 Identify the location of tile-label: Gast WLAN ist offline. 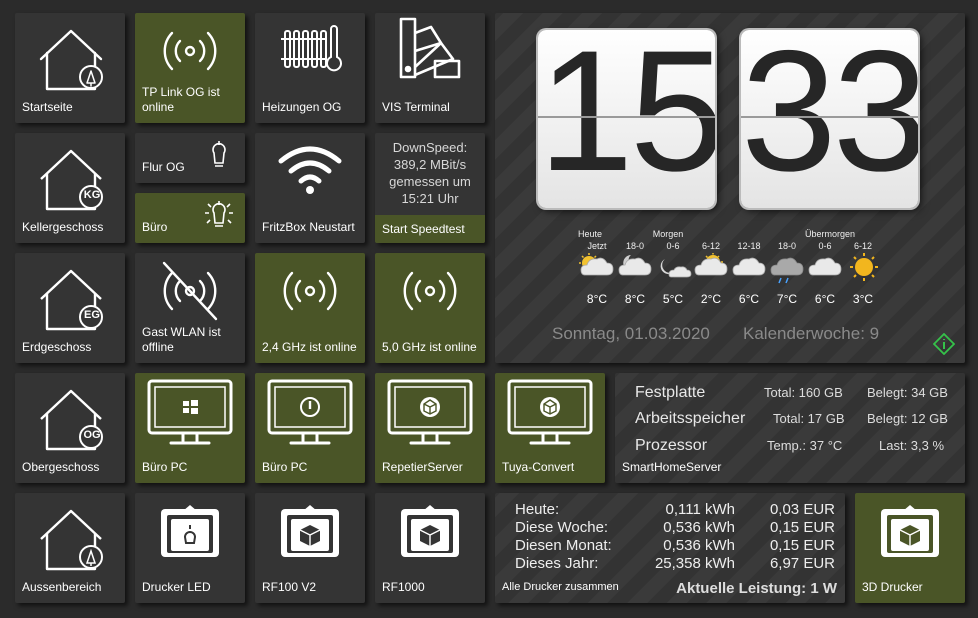
(181, 339).